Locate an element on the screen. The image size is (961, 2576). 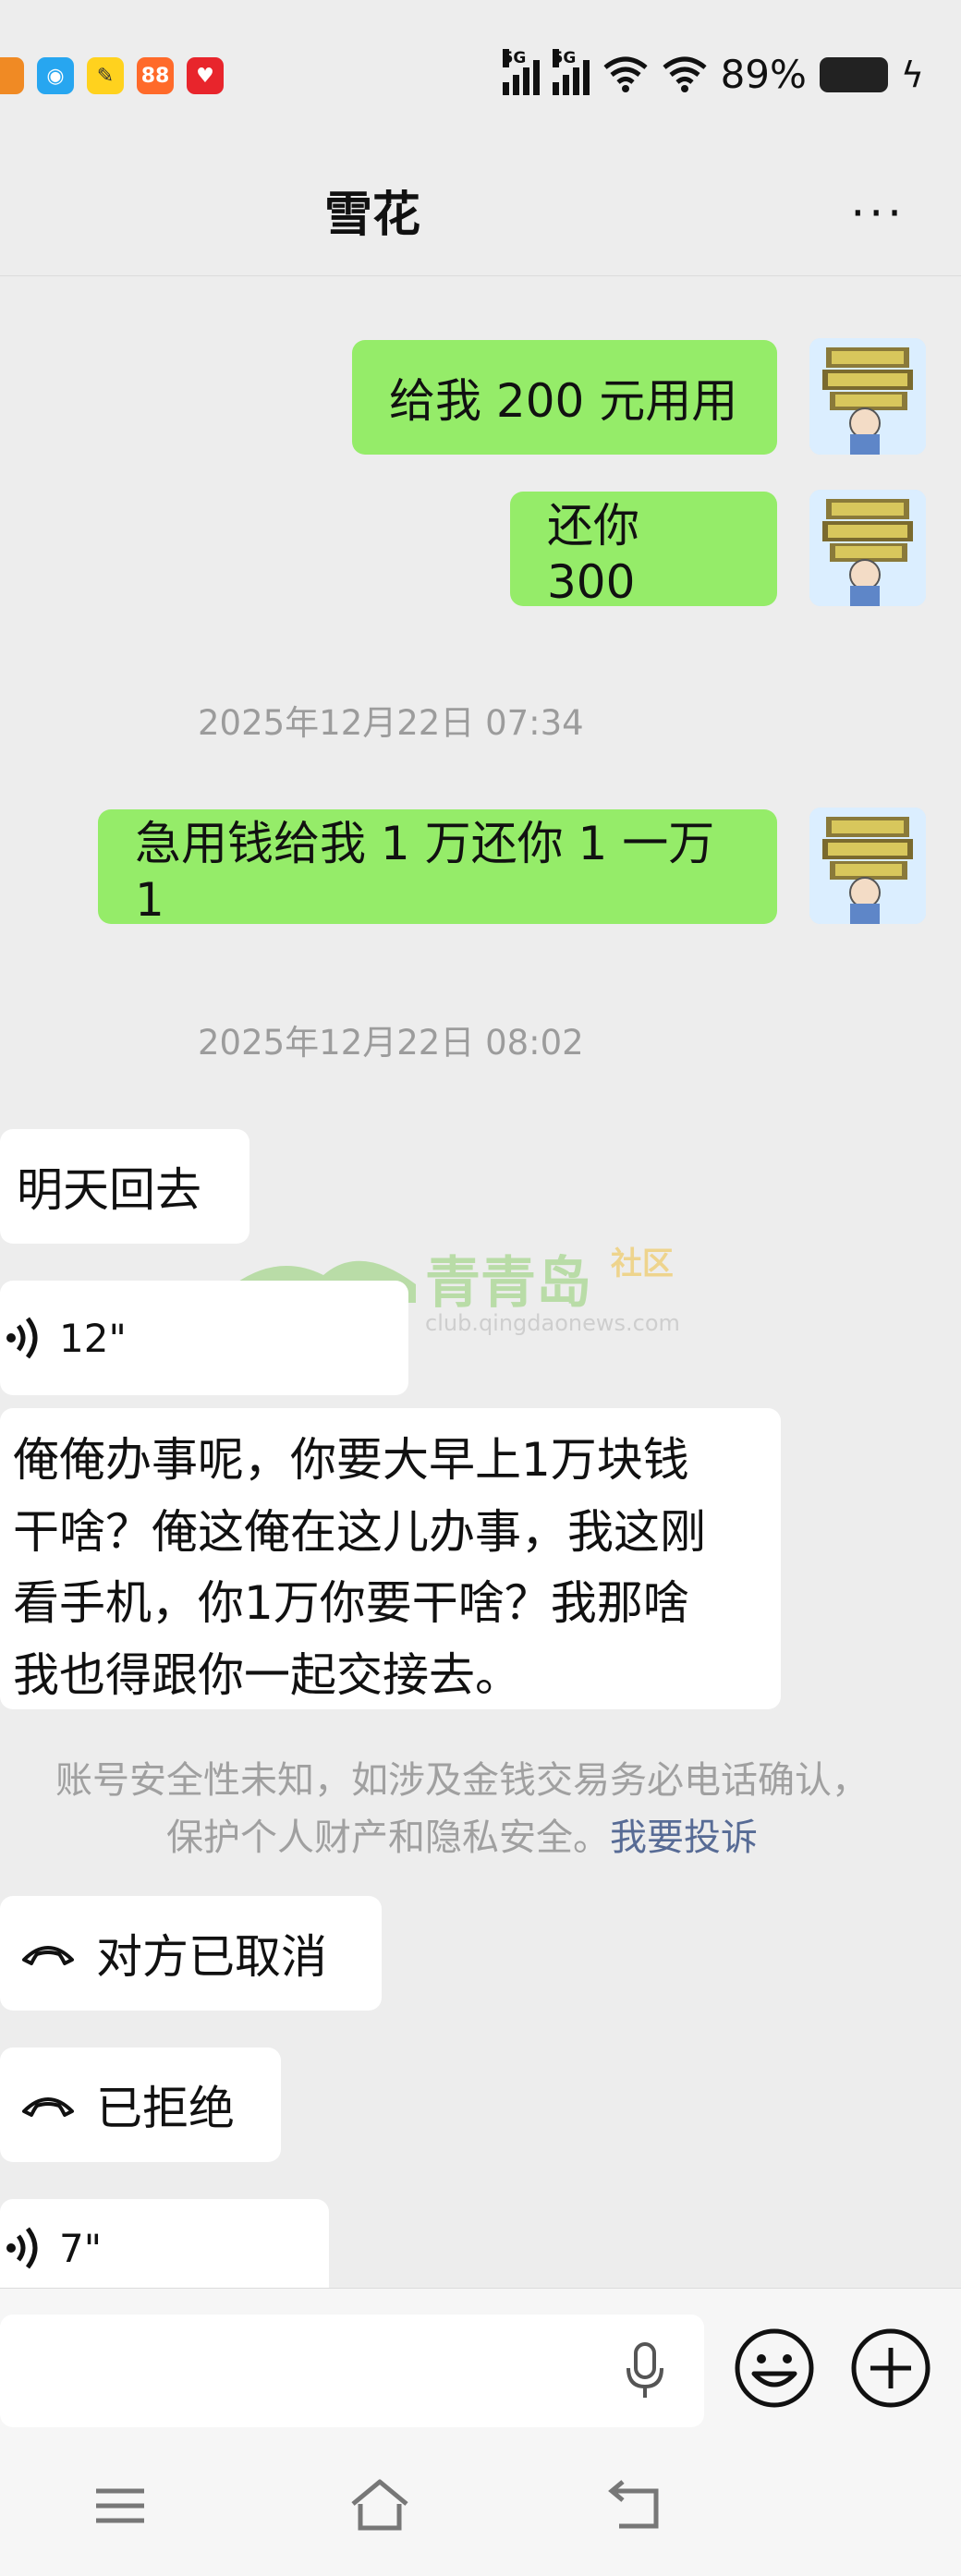
voice-duration: 12" is located at coordinates (93, 1338).